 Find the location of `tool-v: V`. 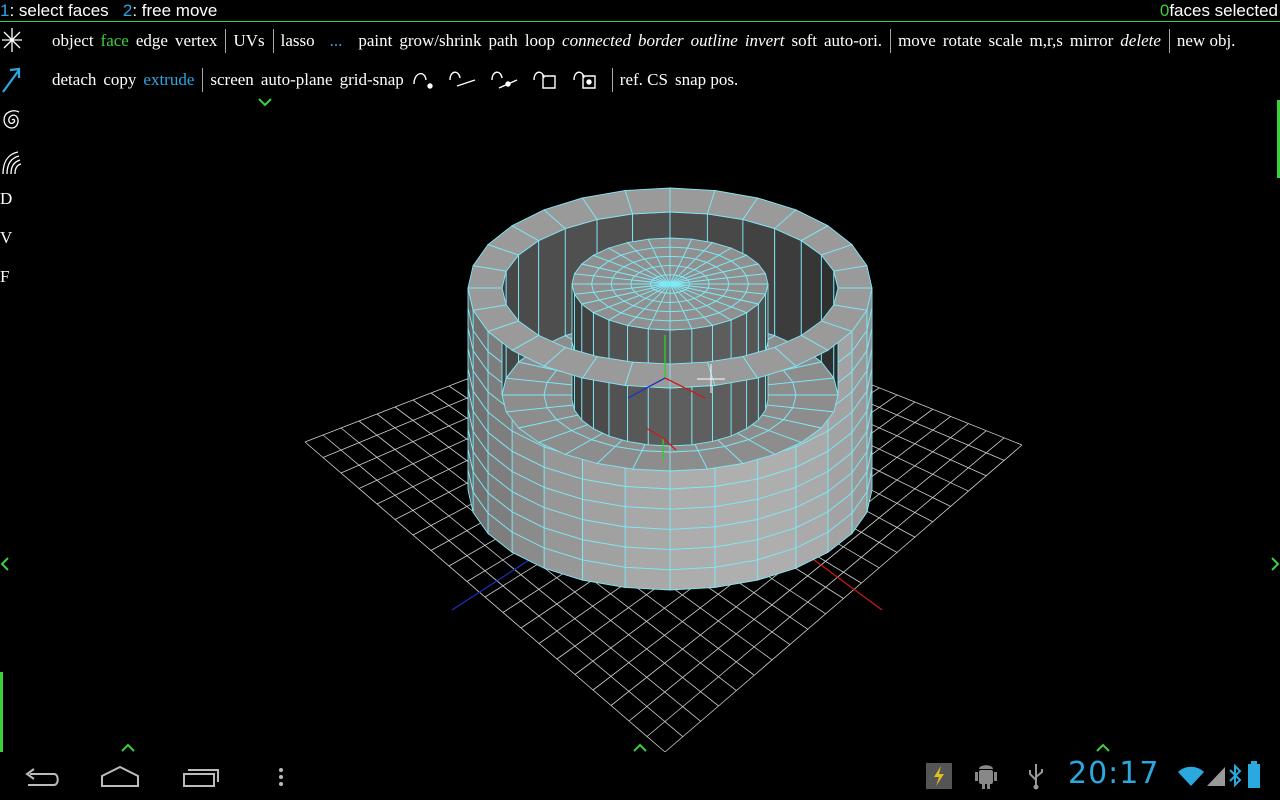

tool-v: V is located at coordinates (13, 238).